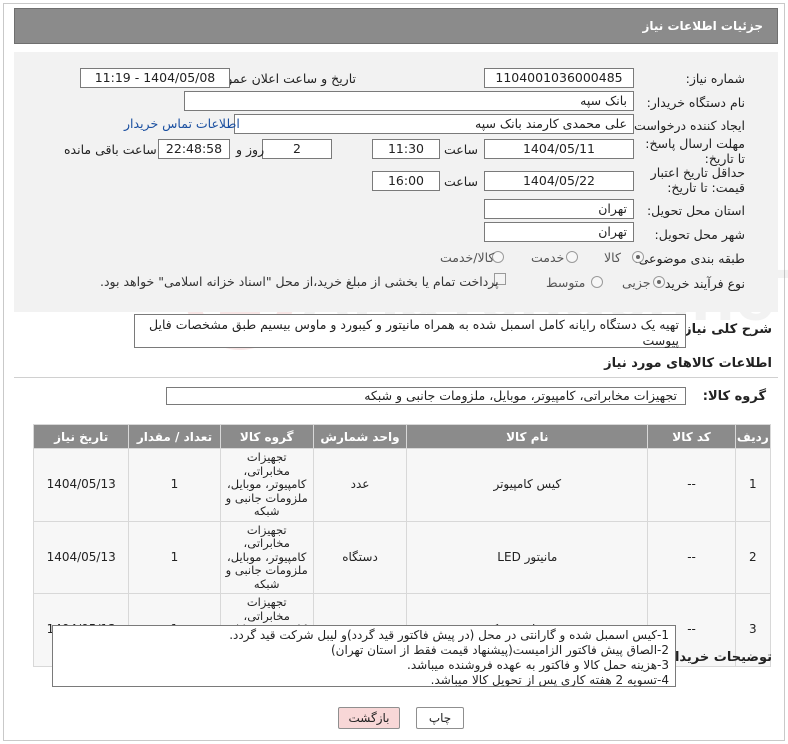 The height and width of the screenshot is (744, 788). I want to click on print-button: چاپ, so click(440, 718).